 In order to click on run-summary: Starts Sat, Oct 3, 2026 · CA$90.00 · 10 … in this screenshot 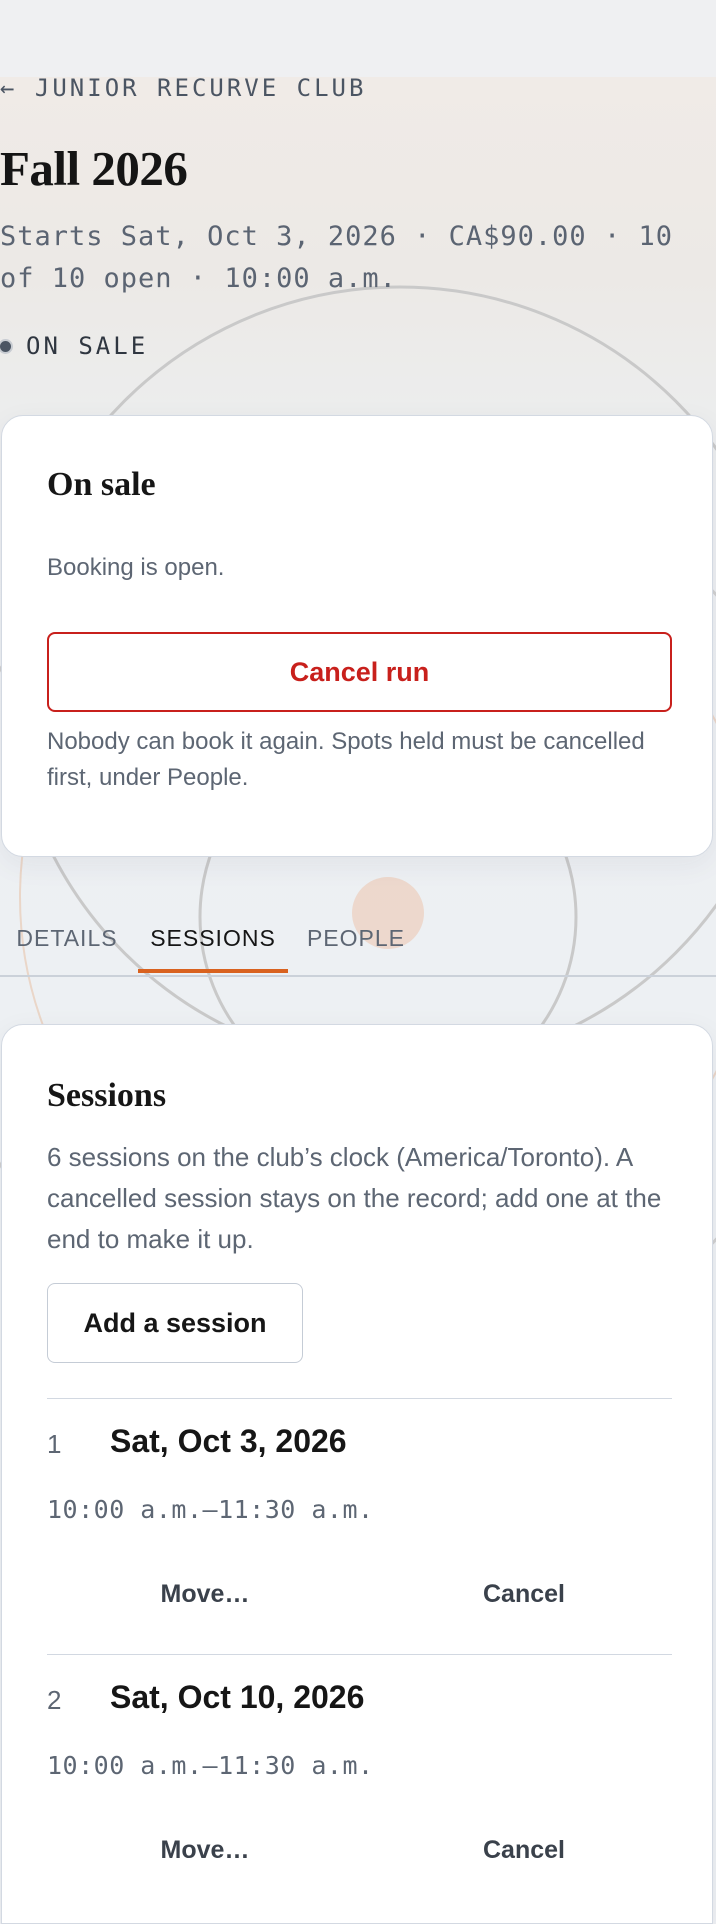, I will do `click(336, 257)`.